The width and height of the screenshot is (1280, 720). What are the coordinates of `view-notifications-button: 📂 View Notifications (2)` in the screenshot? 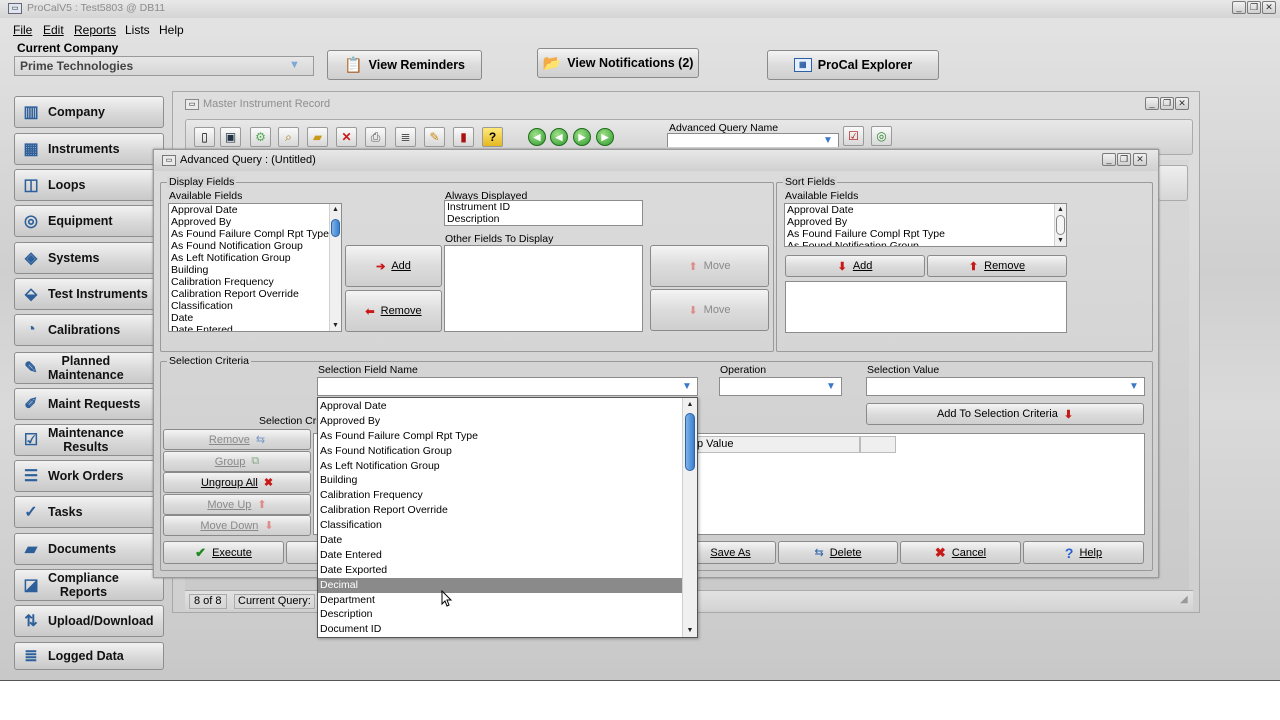 It's located at (618, 63).